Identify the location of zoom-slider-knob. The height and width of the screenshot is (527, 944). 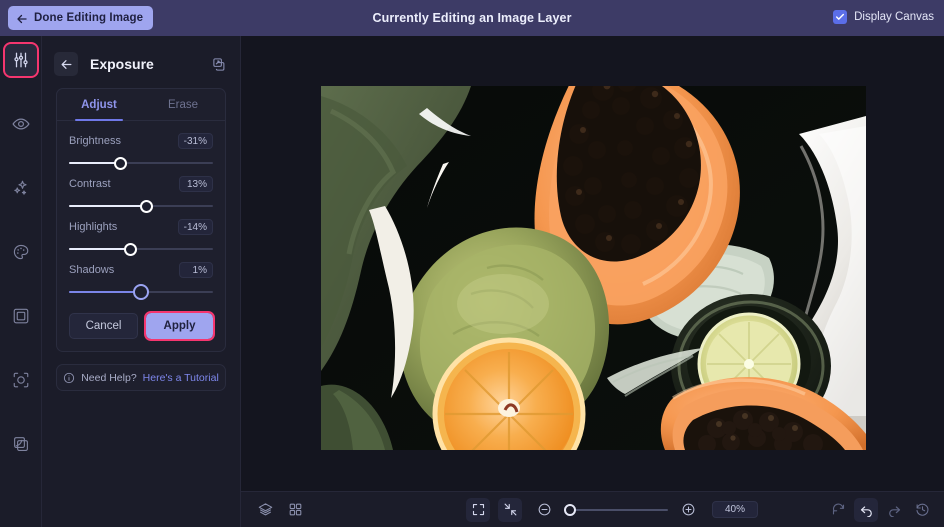
(570, 509).